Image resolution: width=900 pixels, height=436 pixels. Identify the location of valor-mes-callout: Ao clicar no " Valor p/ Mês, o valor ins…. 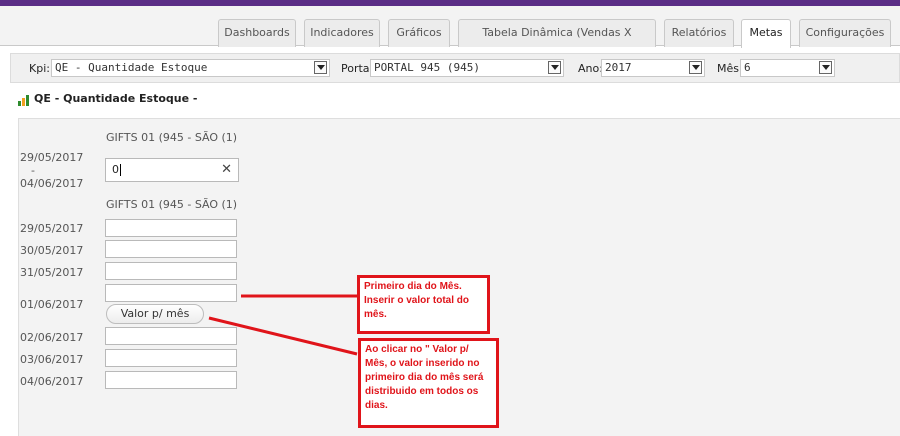
(428, 383).